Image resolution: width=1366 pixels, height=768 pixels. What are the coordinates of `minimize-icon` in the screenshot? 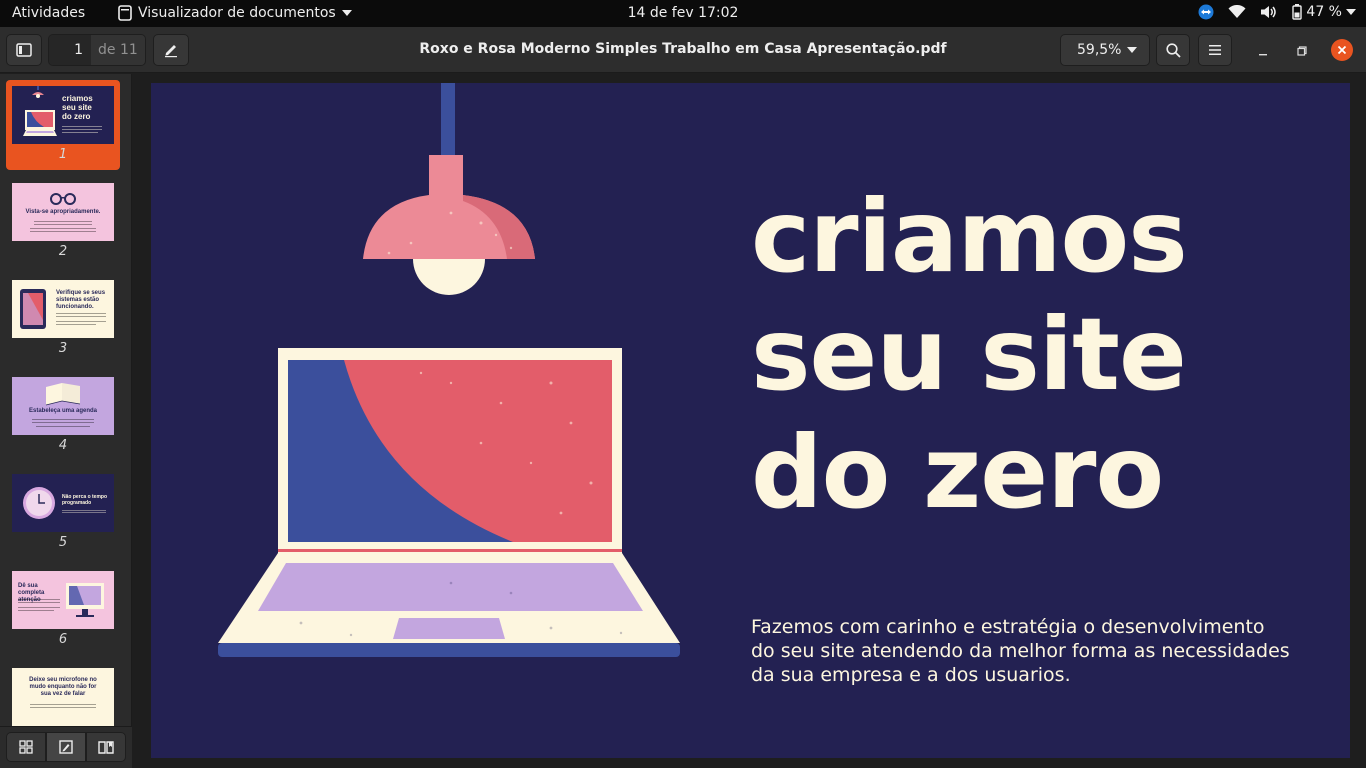 It's located at (1263, 55).